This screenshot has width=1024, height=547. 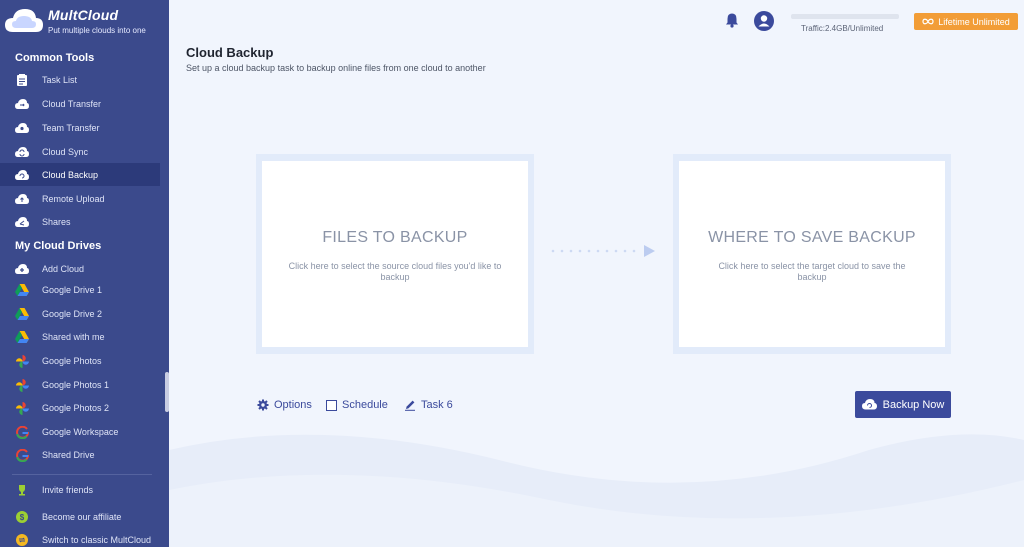 What do you see at coordinates (76, 407) in the screenshot?
I see `sidebar-item-label: Google Photos 2` at bounding box center [76, 407].